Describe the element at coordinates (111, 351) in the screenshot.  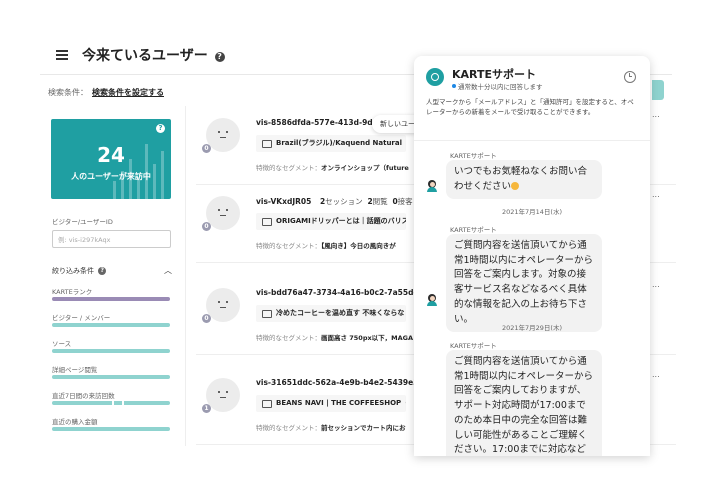
I see `filter-bar-source` at that location.